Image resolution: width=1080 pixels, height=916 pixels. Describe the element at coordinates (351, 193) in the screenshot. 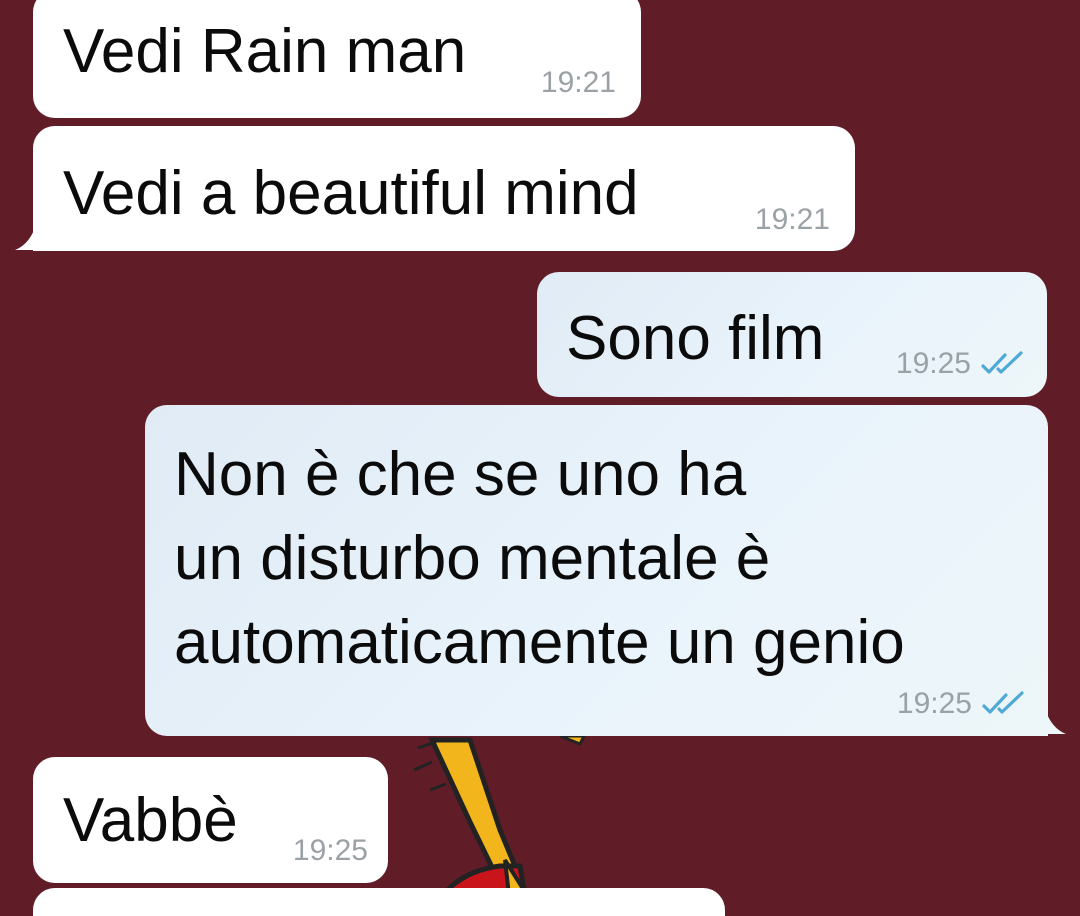

I see `message-text: Vedi a beautiful mind` at that location.